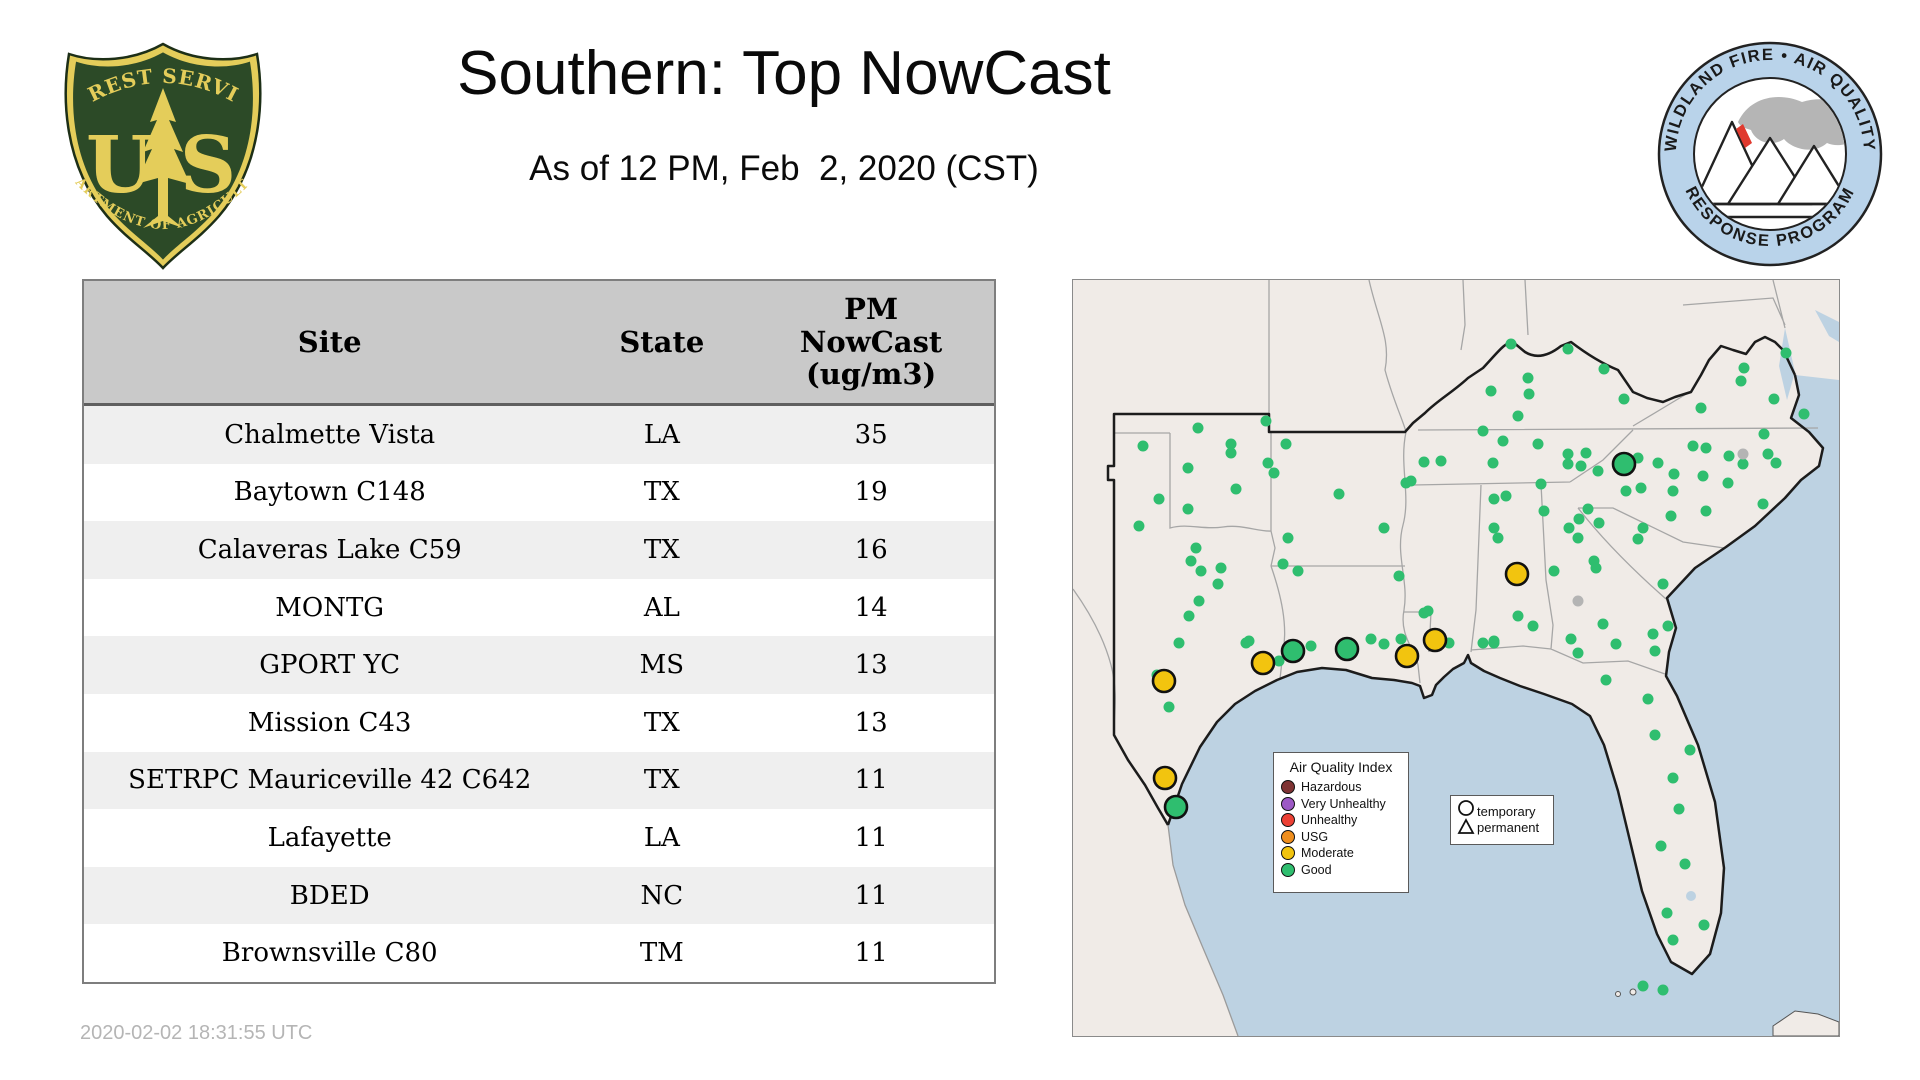  I want to click on value-cell: 35, so click(871, 434).